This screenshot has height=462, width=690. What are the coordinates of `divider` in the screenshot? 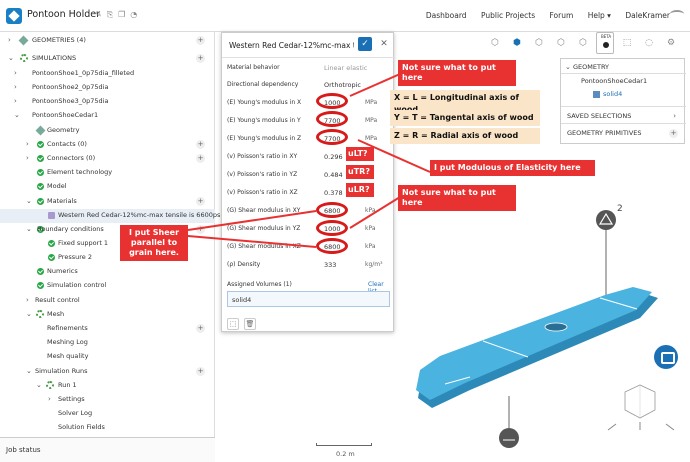 It's located at (308, 57).